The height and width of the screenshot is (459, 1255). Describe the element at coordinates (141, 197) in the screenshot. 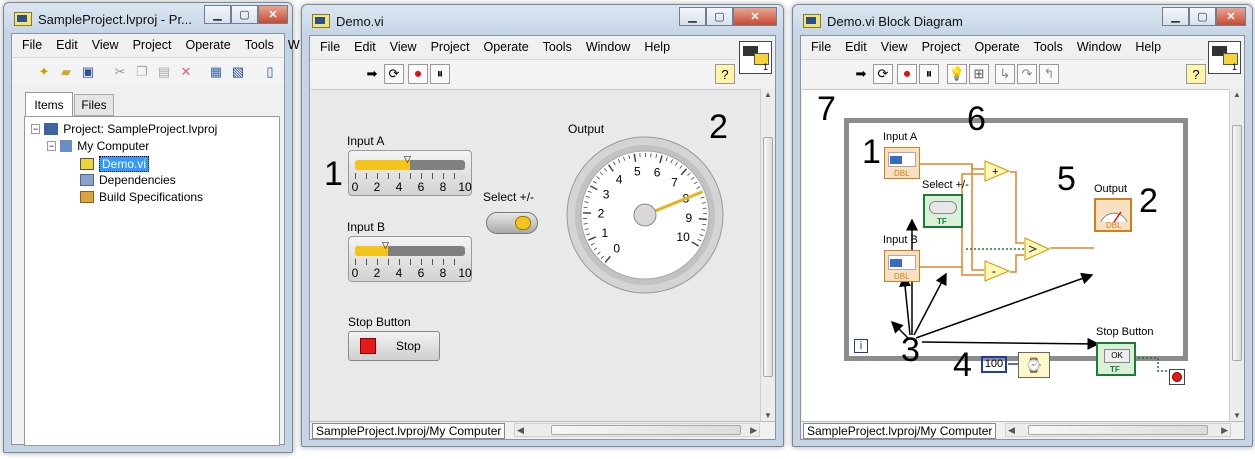

I see `tree-item-build-specifications: Build Specifications` at that location.